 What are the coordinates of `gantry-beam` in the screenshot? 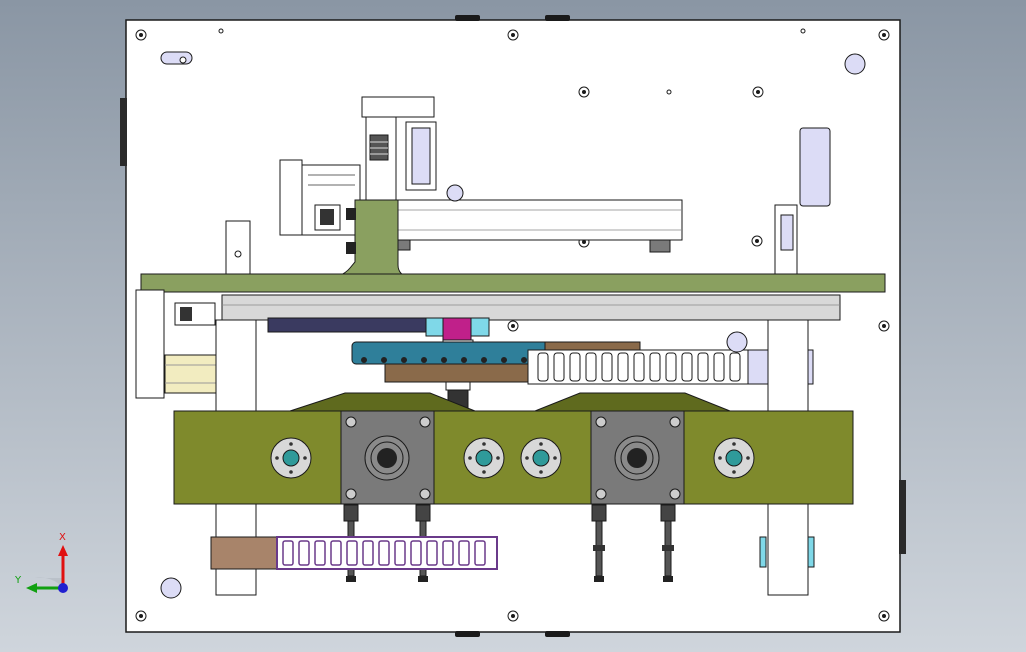 It's located at (538, 220).